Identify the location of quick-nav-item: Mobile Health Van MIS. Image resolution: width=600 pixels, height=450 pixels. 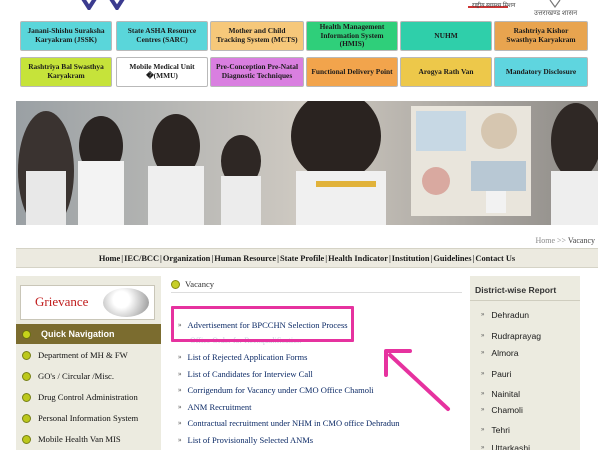
(71, 439).